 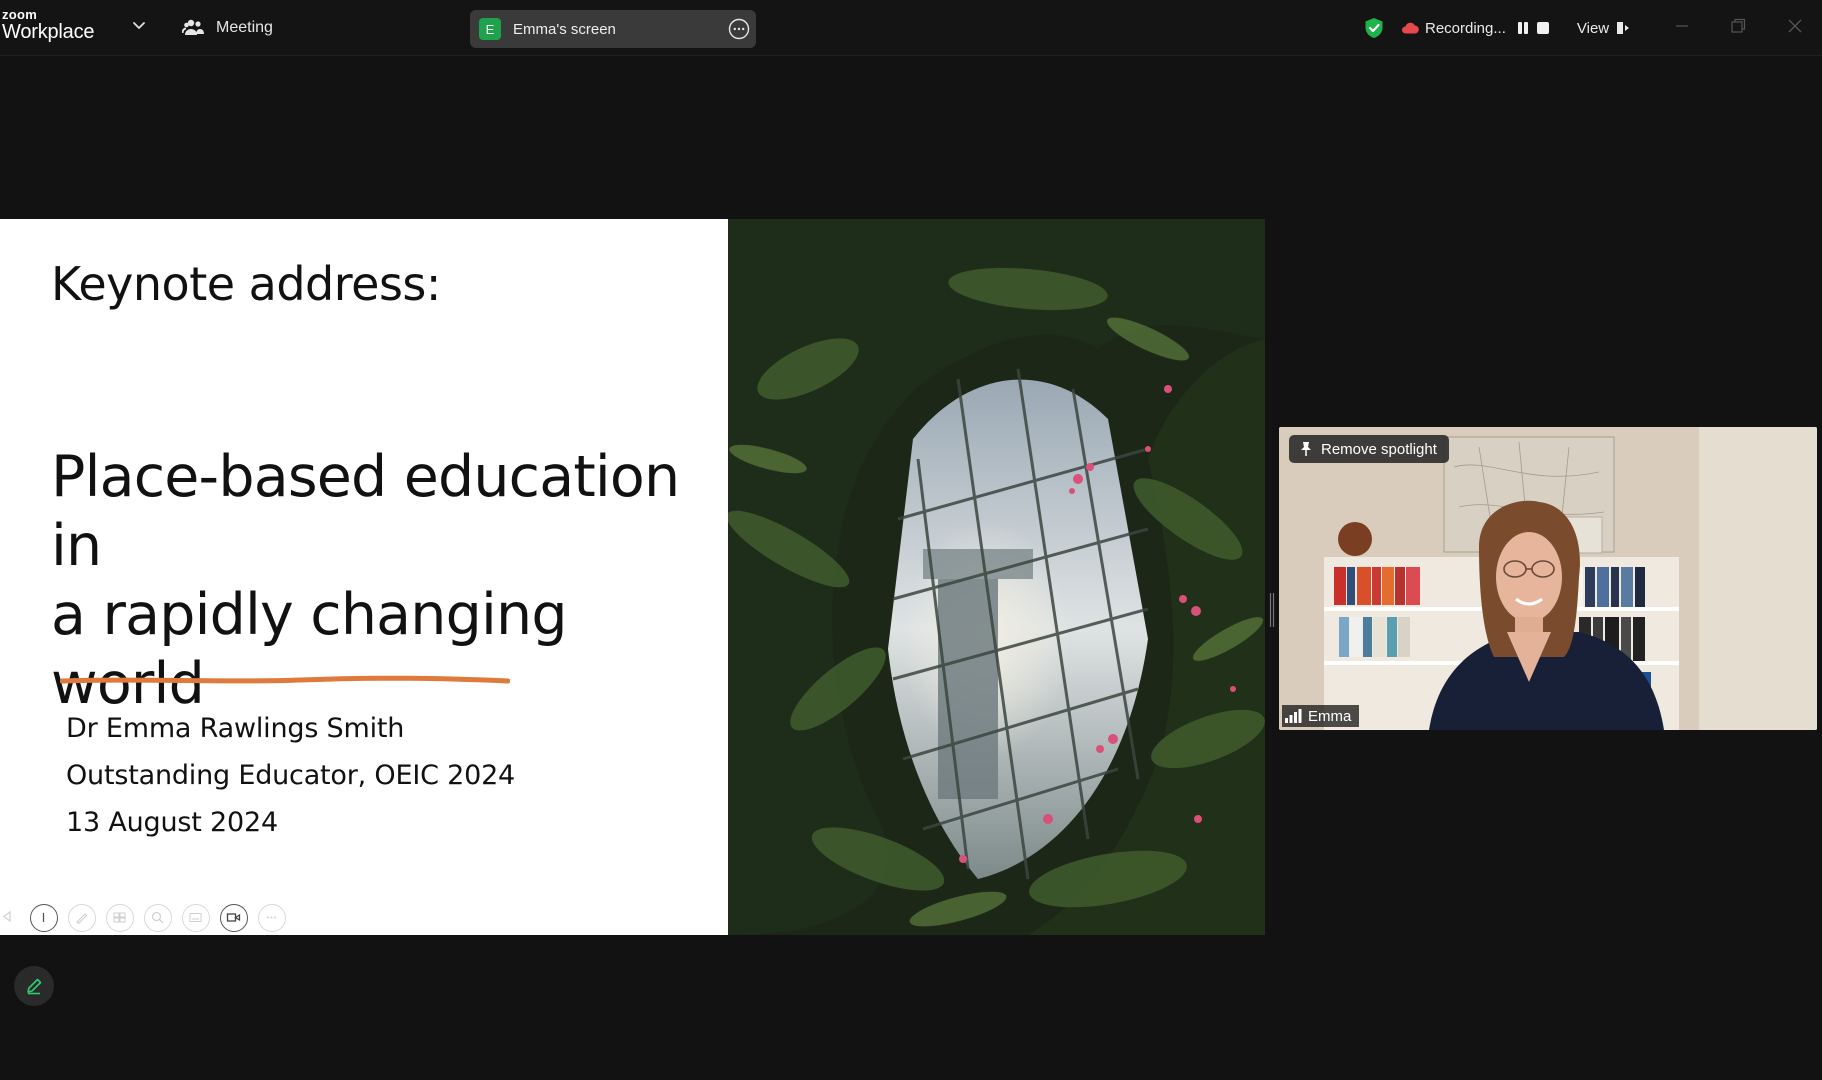 I want to click on pencil-icon, so click(x=34, y=986).